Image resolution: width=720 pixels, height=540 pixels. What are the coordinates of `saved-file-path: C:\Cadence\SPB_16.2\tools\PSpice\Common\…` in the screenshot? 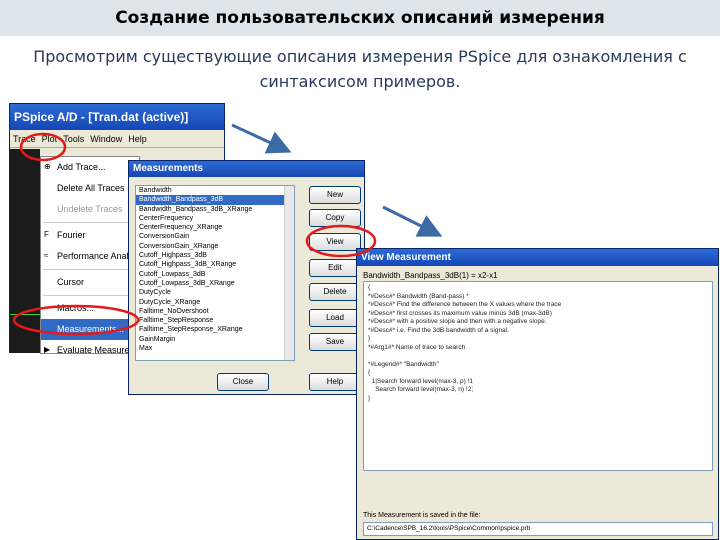 It's located at (538, 529).